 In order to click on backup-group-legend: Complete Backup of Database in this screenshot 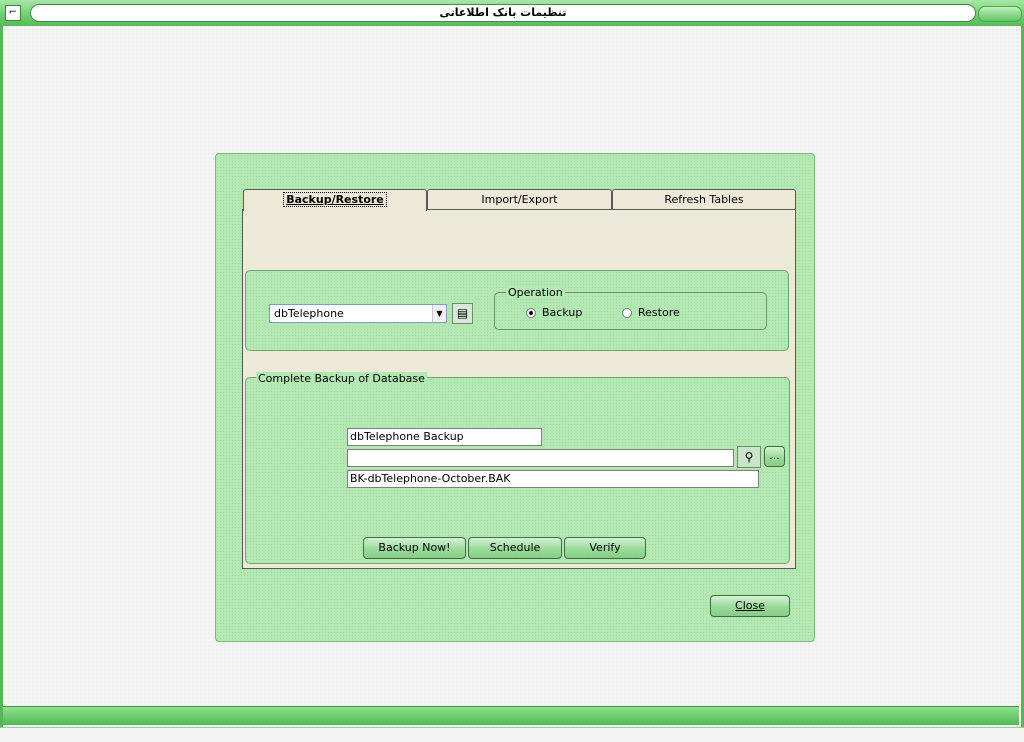, I will do `click(341, 378)`.